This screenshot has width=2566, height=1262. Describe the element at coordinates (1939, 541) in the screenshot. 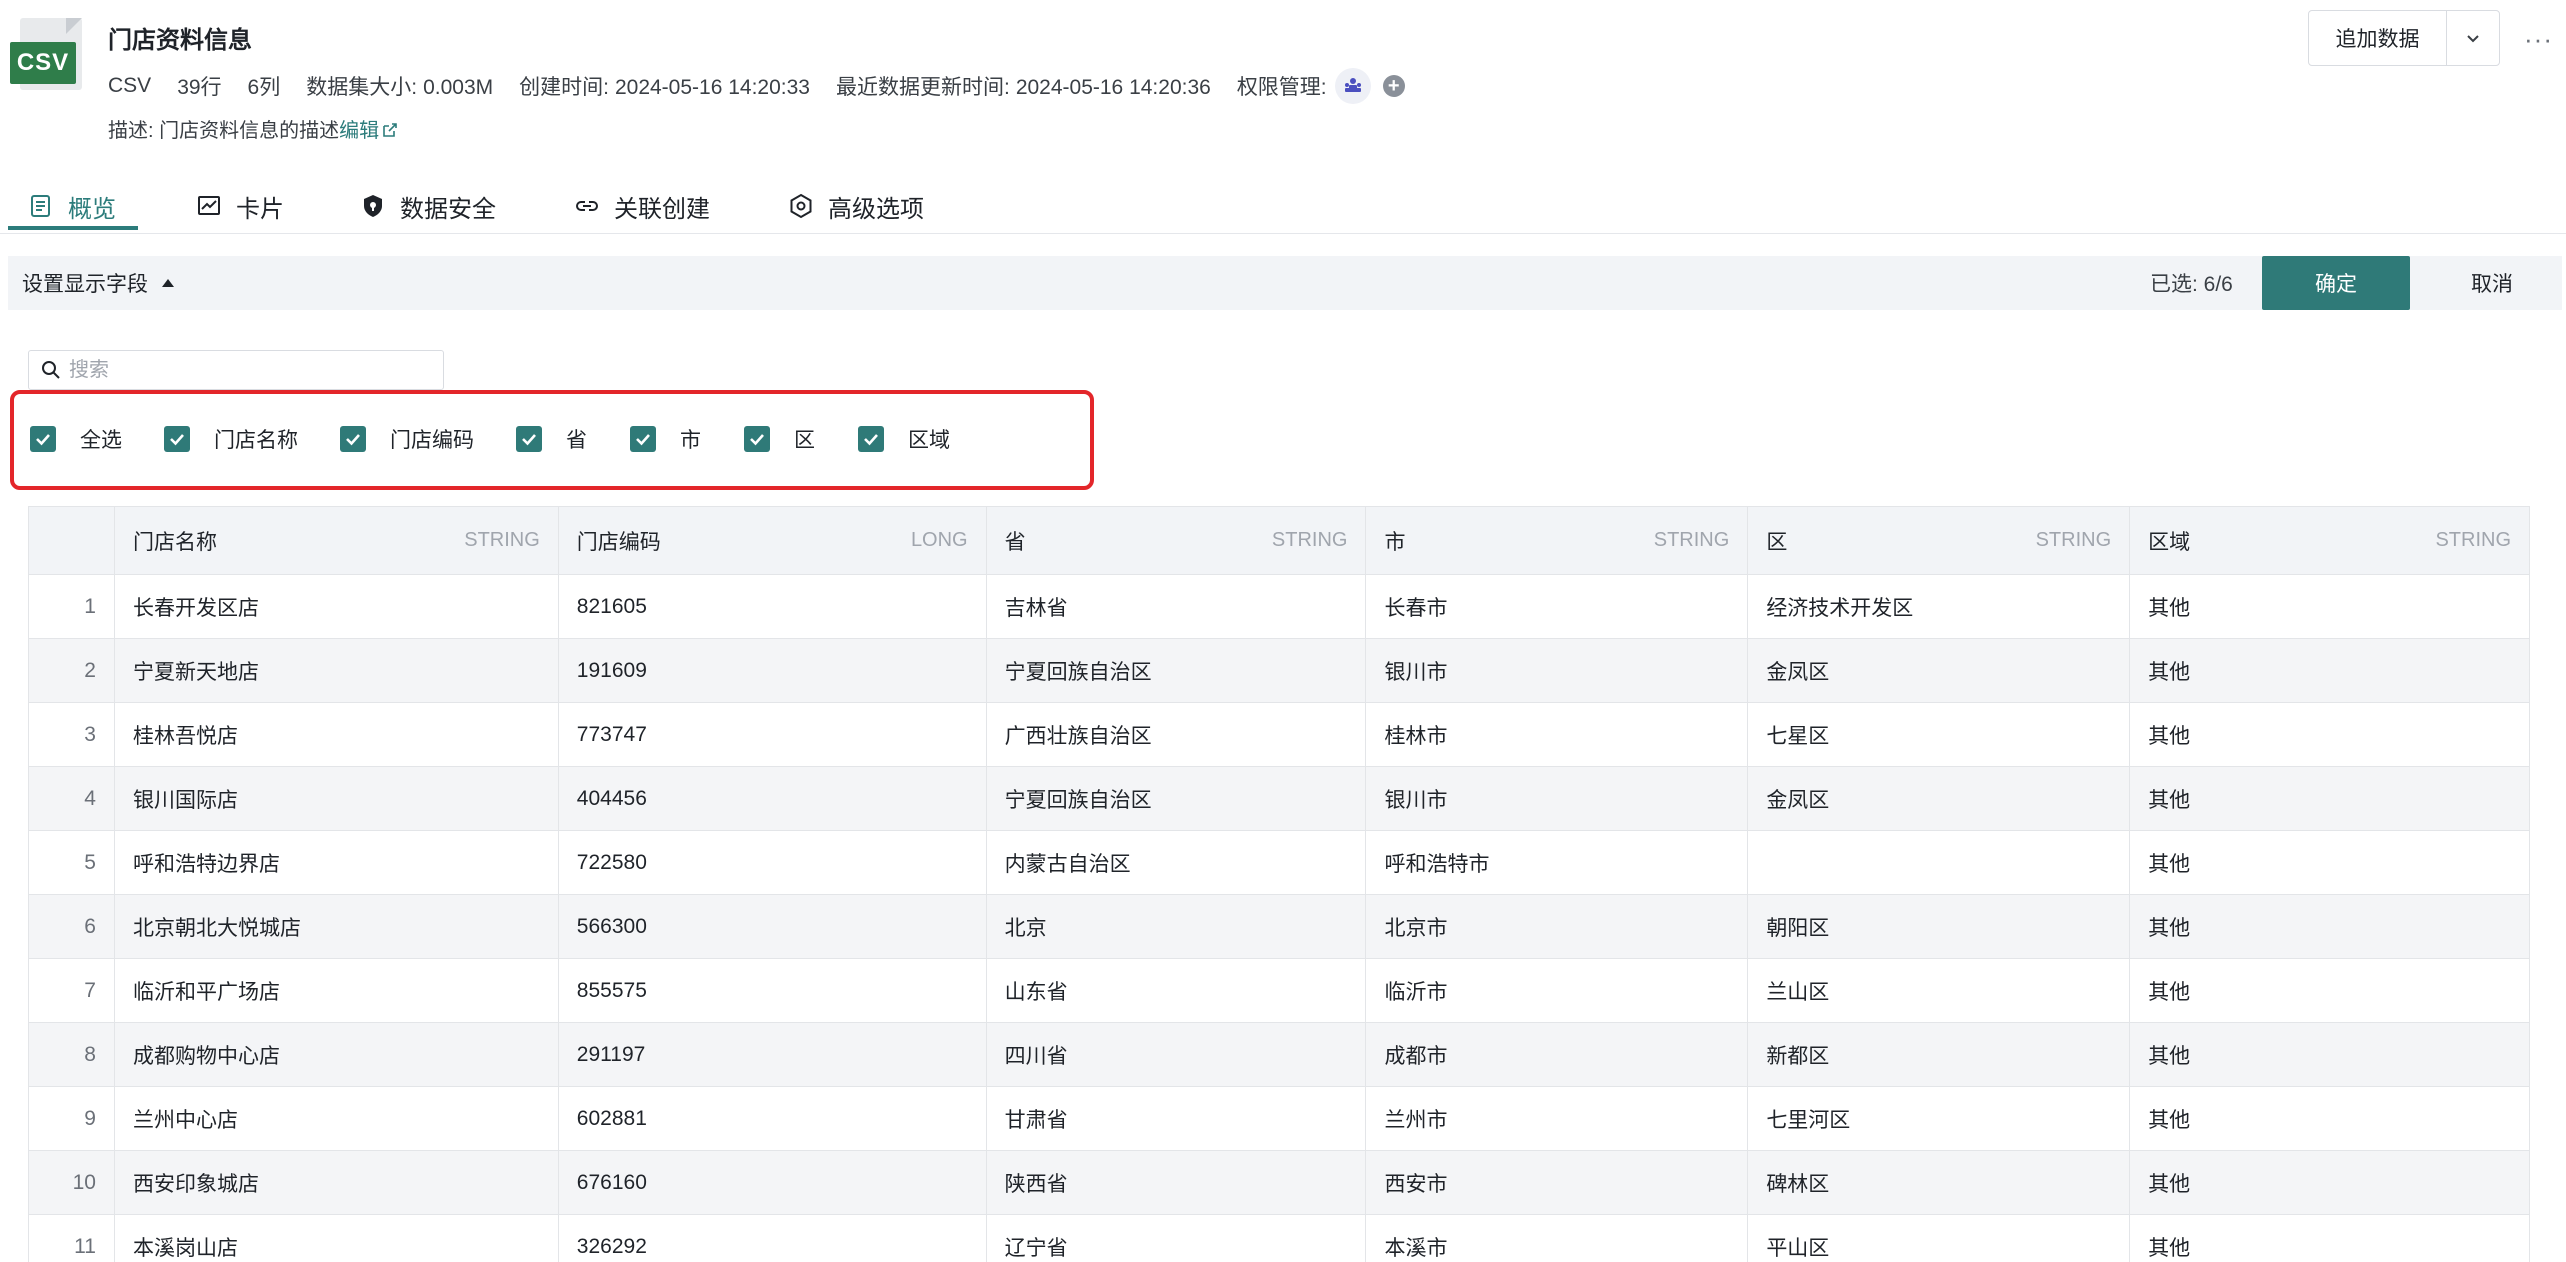

I see `column-header: 区 STRING` at that location.